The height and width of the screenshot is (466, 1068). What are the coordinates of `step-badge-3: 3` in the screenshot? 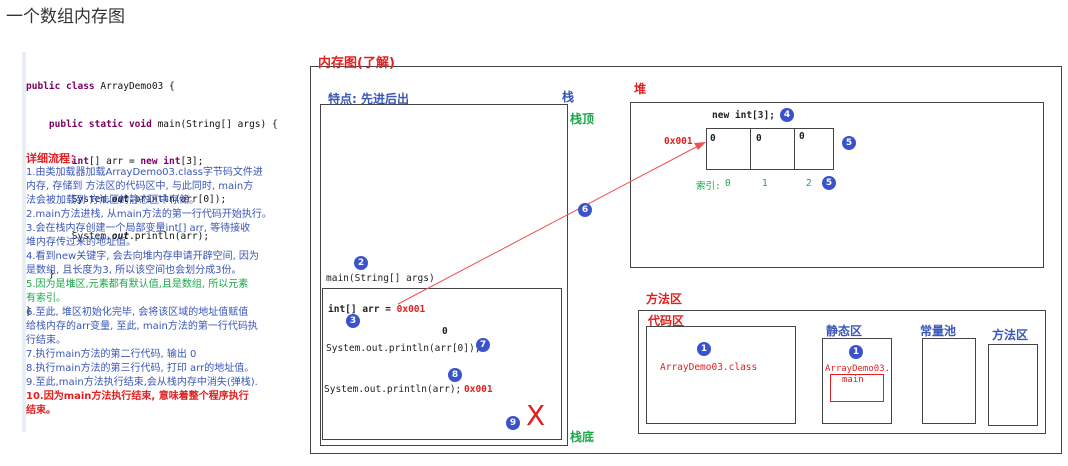 It's located at (353, 321).